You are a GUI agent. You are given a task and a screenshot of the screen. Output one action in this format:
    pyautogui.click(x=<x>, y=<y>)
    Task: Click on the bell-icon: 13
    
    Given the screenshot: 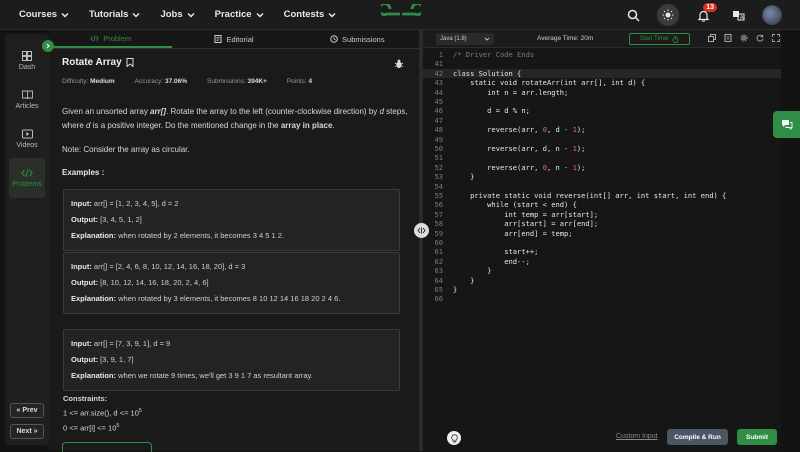 What is the action you would take?
    pyautogui.click(x=704, y=14)
    